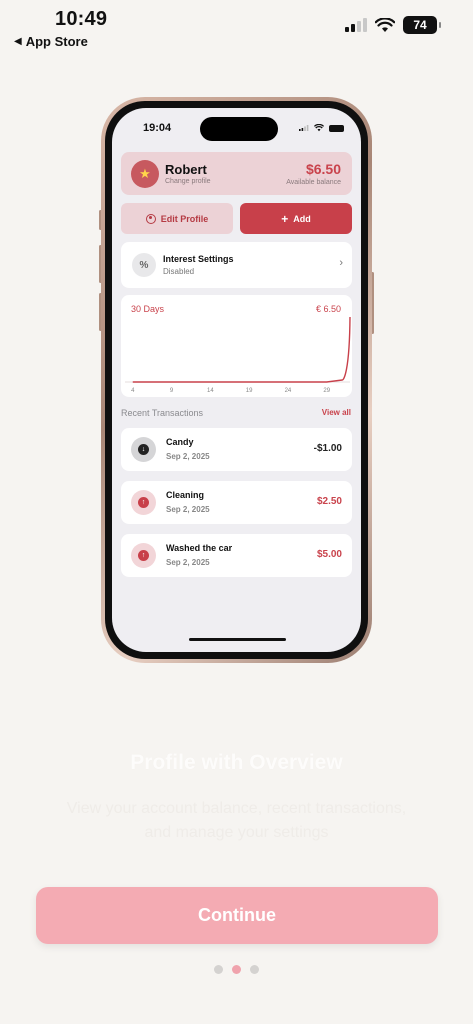  What do you see at coordinates (210, 391) in the screenshot?
I see `x-tick-label: 14` at bounding box center [210, 391].